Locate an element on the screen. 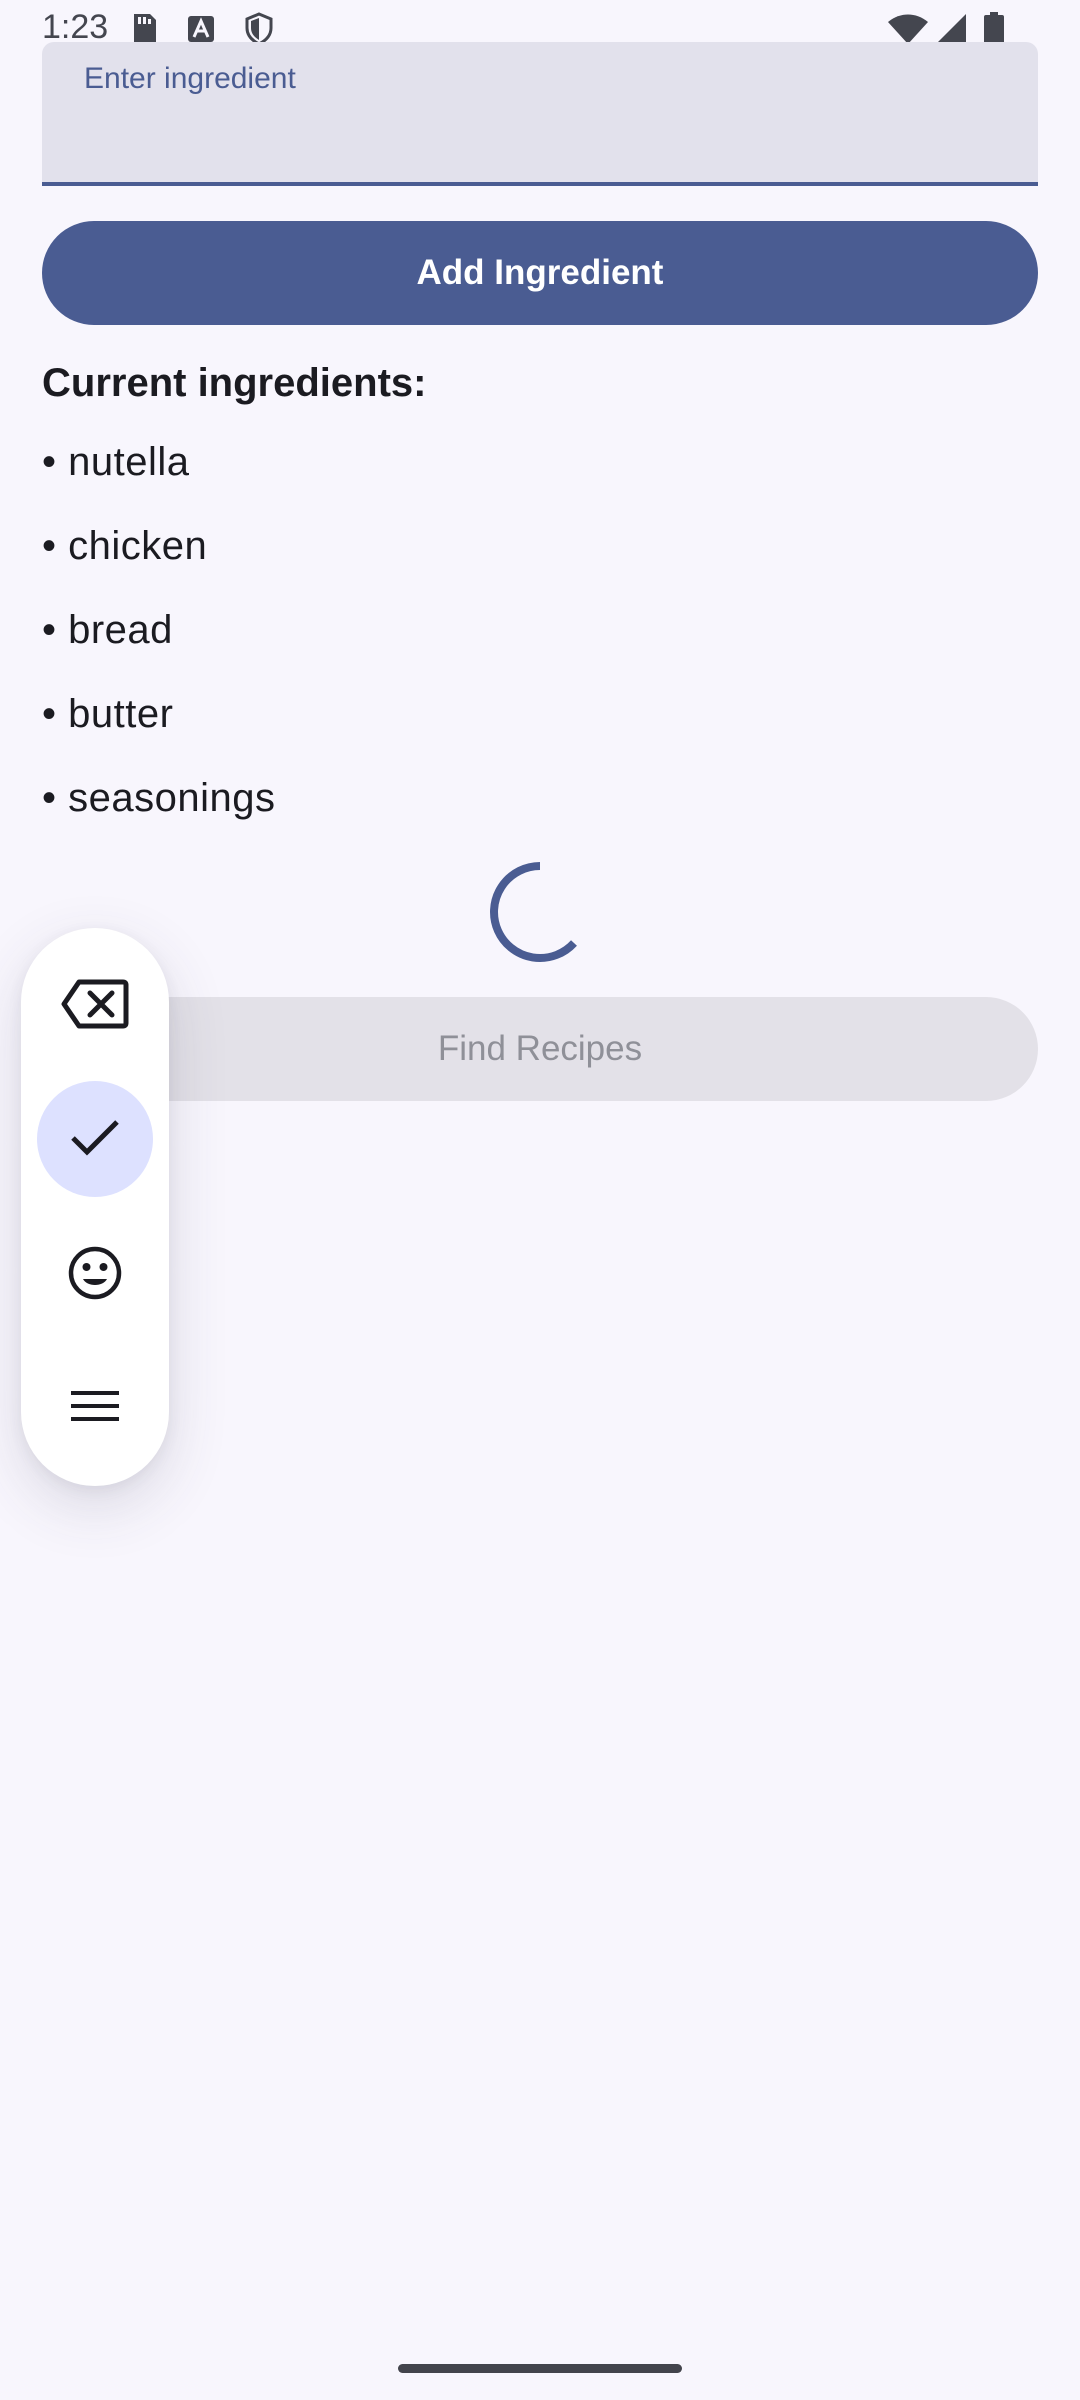  backspace-button is located at coordinates (95, 1006).